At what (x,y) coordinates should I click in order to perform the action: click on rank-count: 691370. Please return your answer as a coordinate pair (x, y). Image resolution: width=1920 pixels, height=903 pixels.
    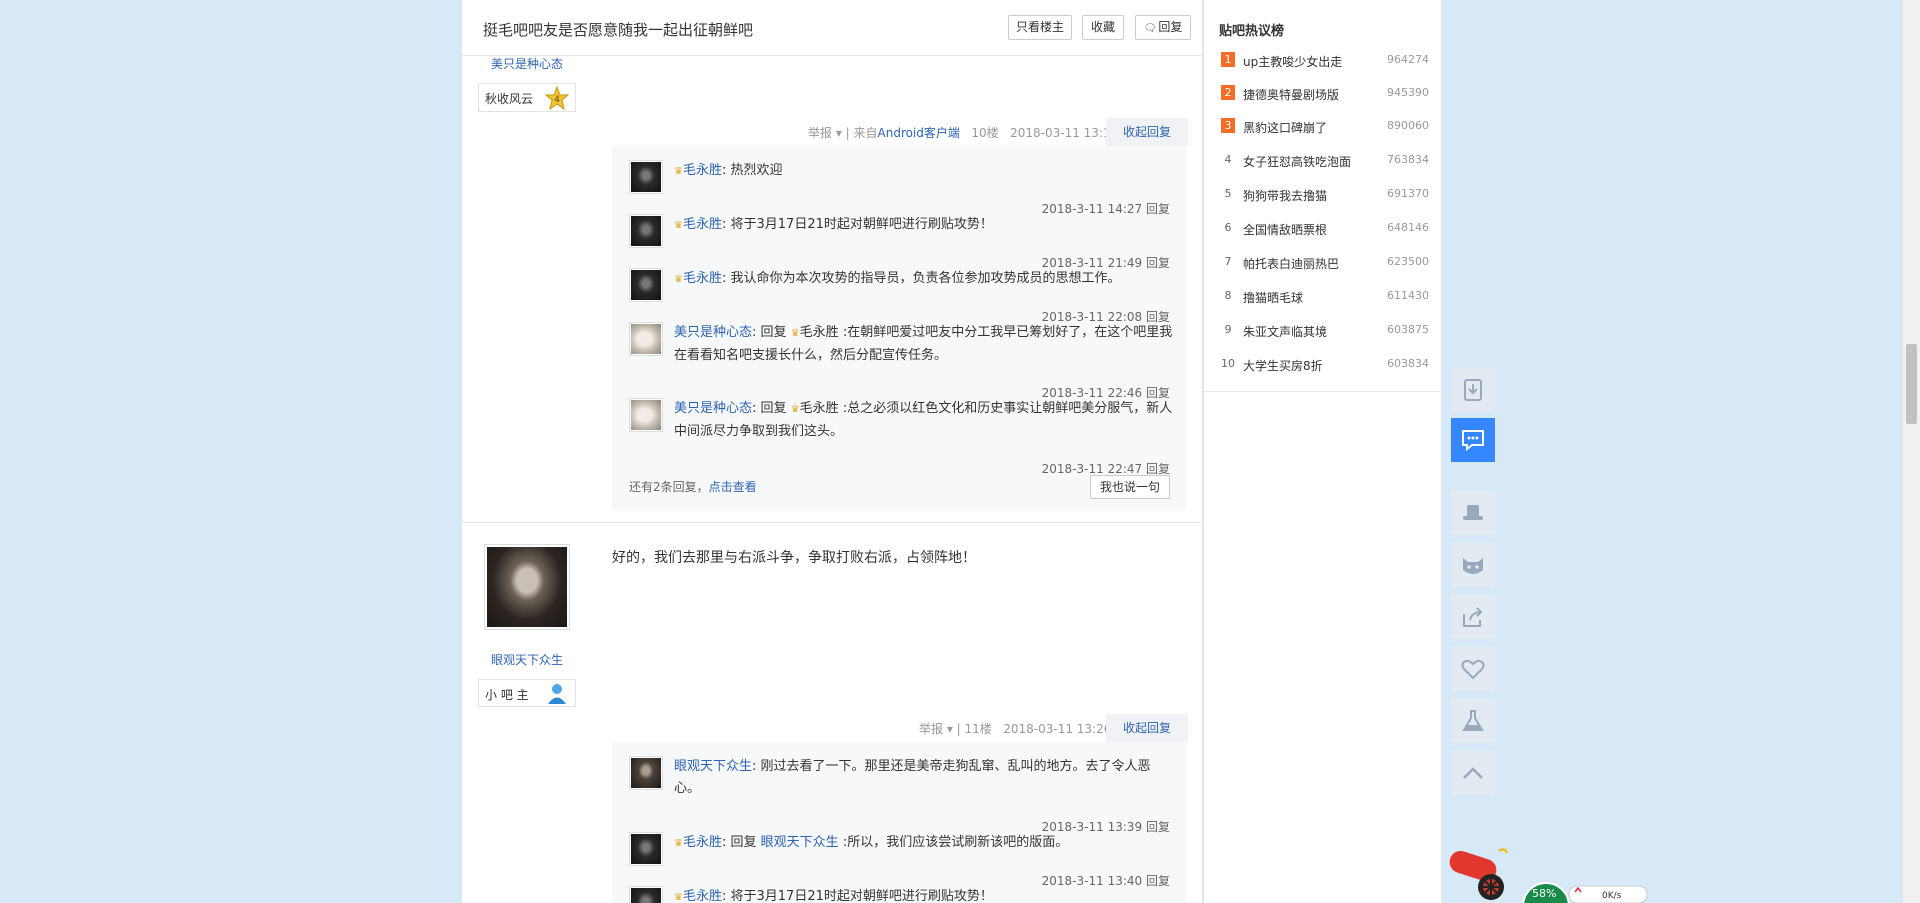
    Looking at the image, I should click on (1408, 193).